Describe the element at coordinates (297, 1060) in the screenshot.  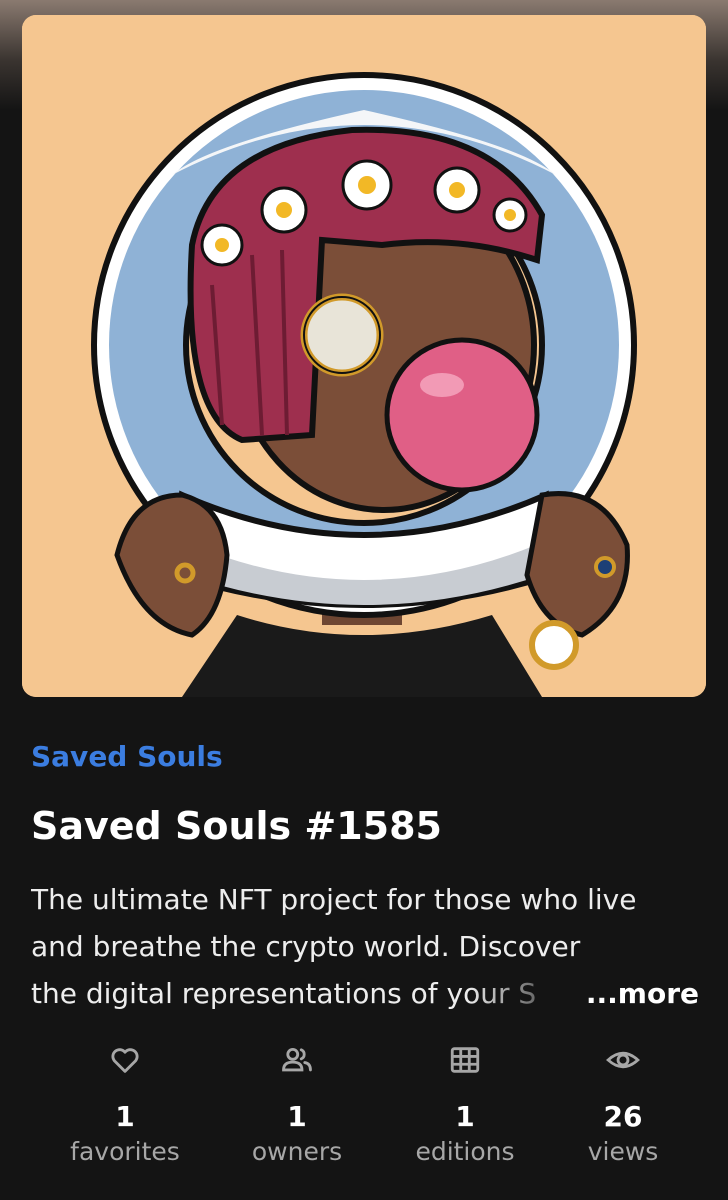
I see `people-icon` at that location.